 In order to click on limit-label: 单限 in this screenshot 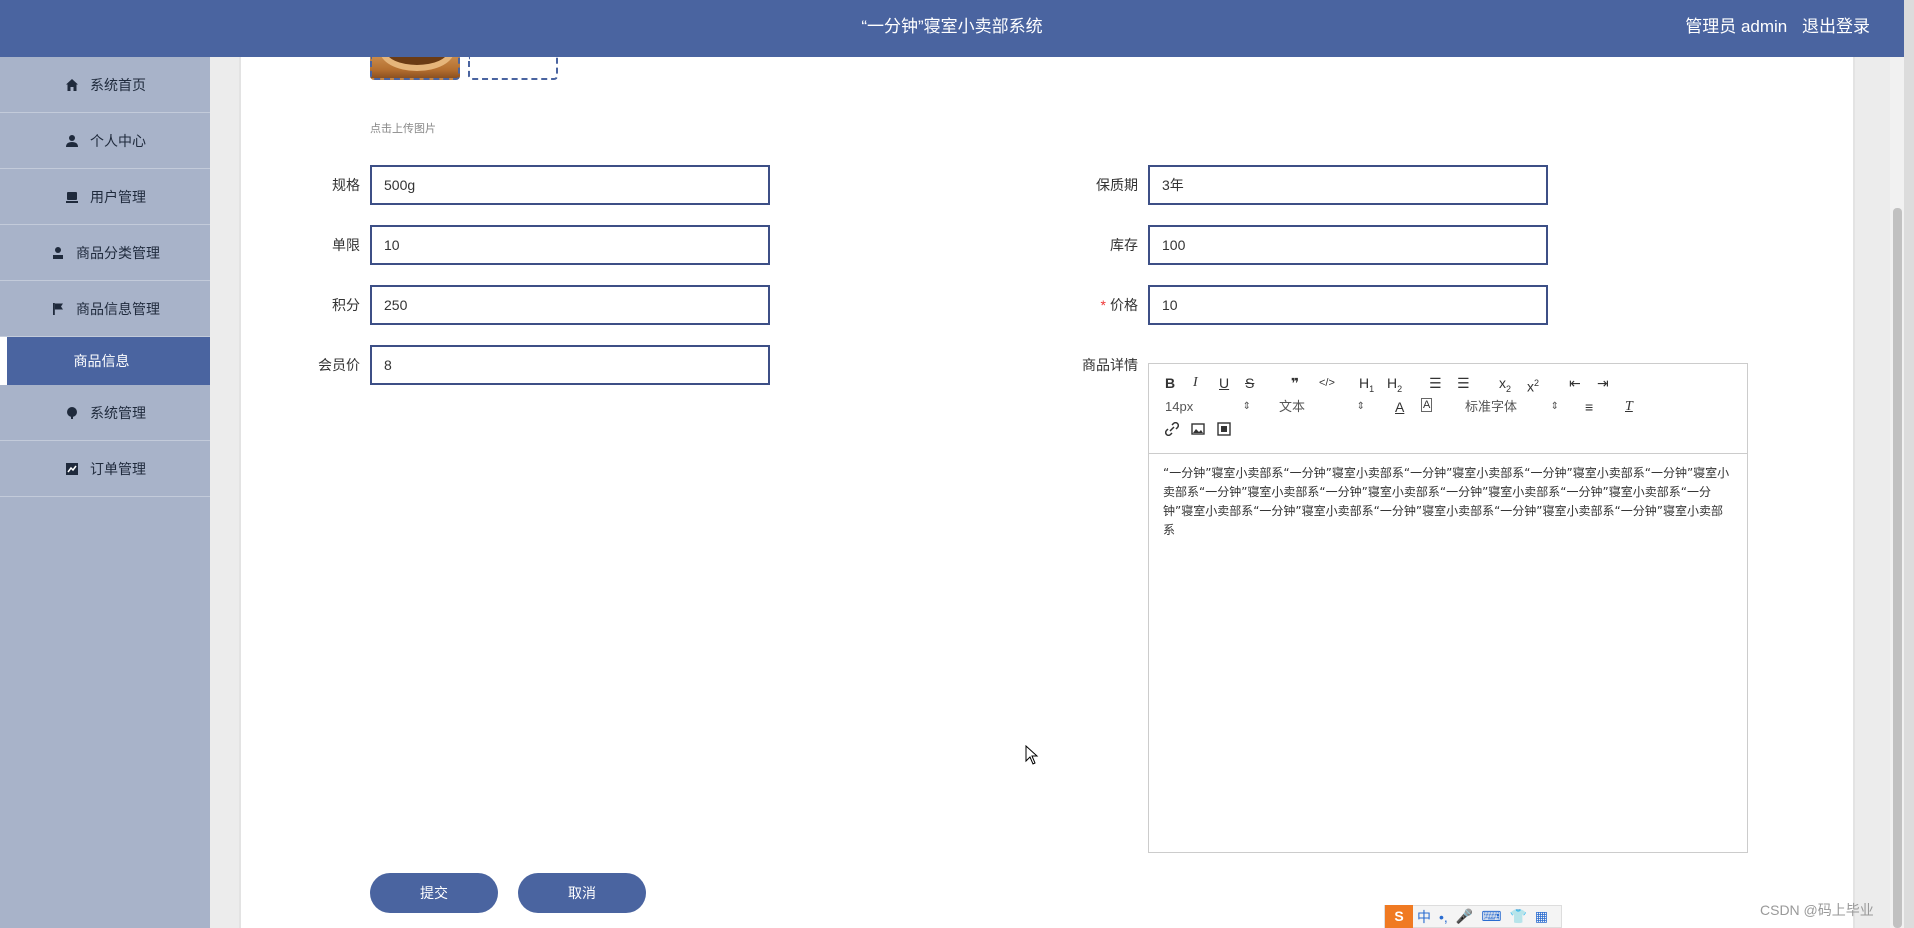, I will do `click(346, 245)`.